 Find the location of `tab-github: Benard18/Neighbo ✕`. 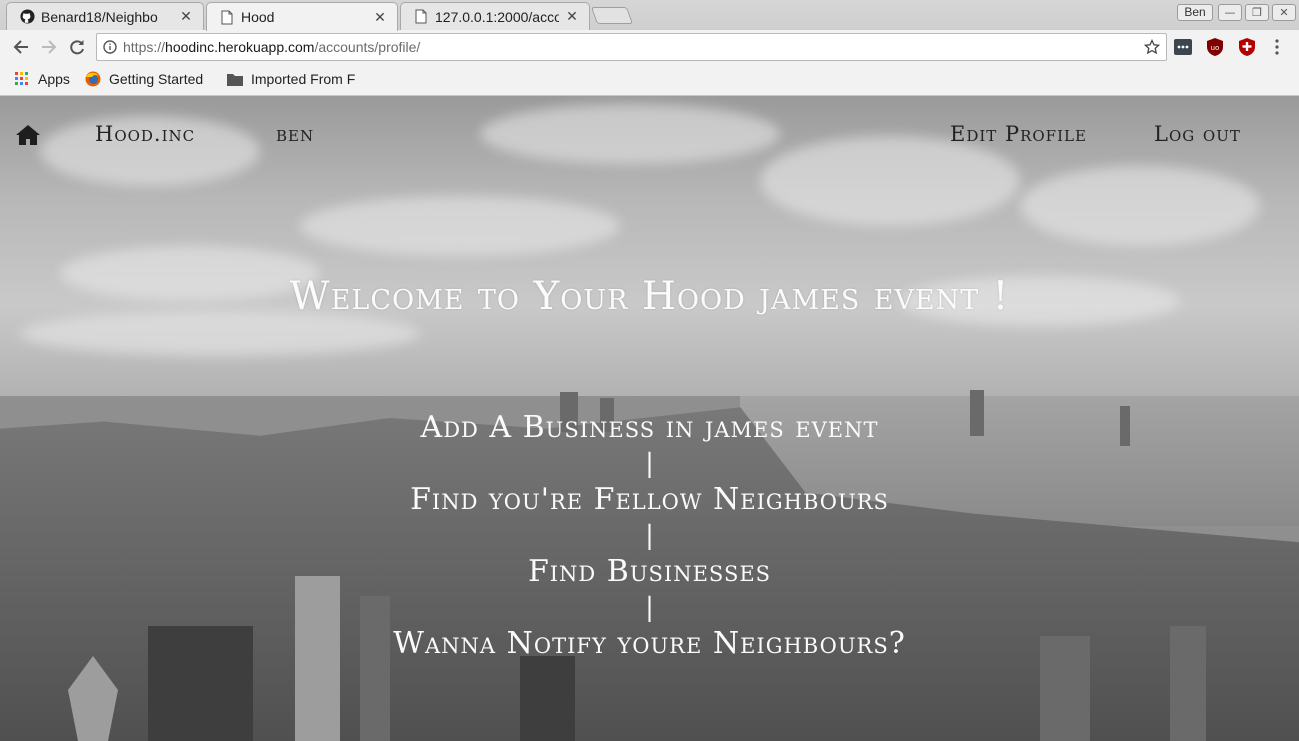

tab-github: Benard18/Neighbo ✕ is located at coordinates (105, 16).